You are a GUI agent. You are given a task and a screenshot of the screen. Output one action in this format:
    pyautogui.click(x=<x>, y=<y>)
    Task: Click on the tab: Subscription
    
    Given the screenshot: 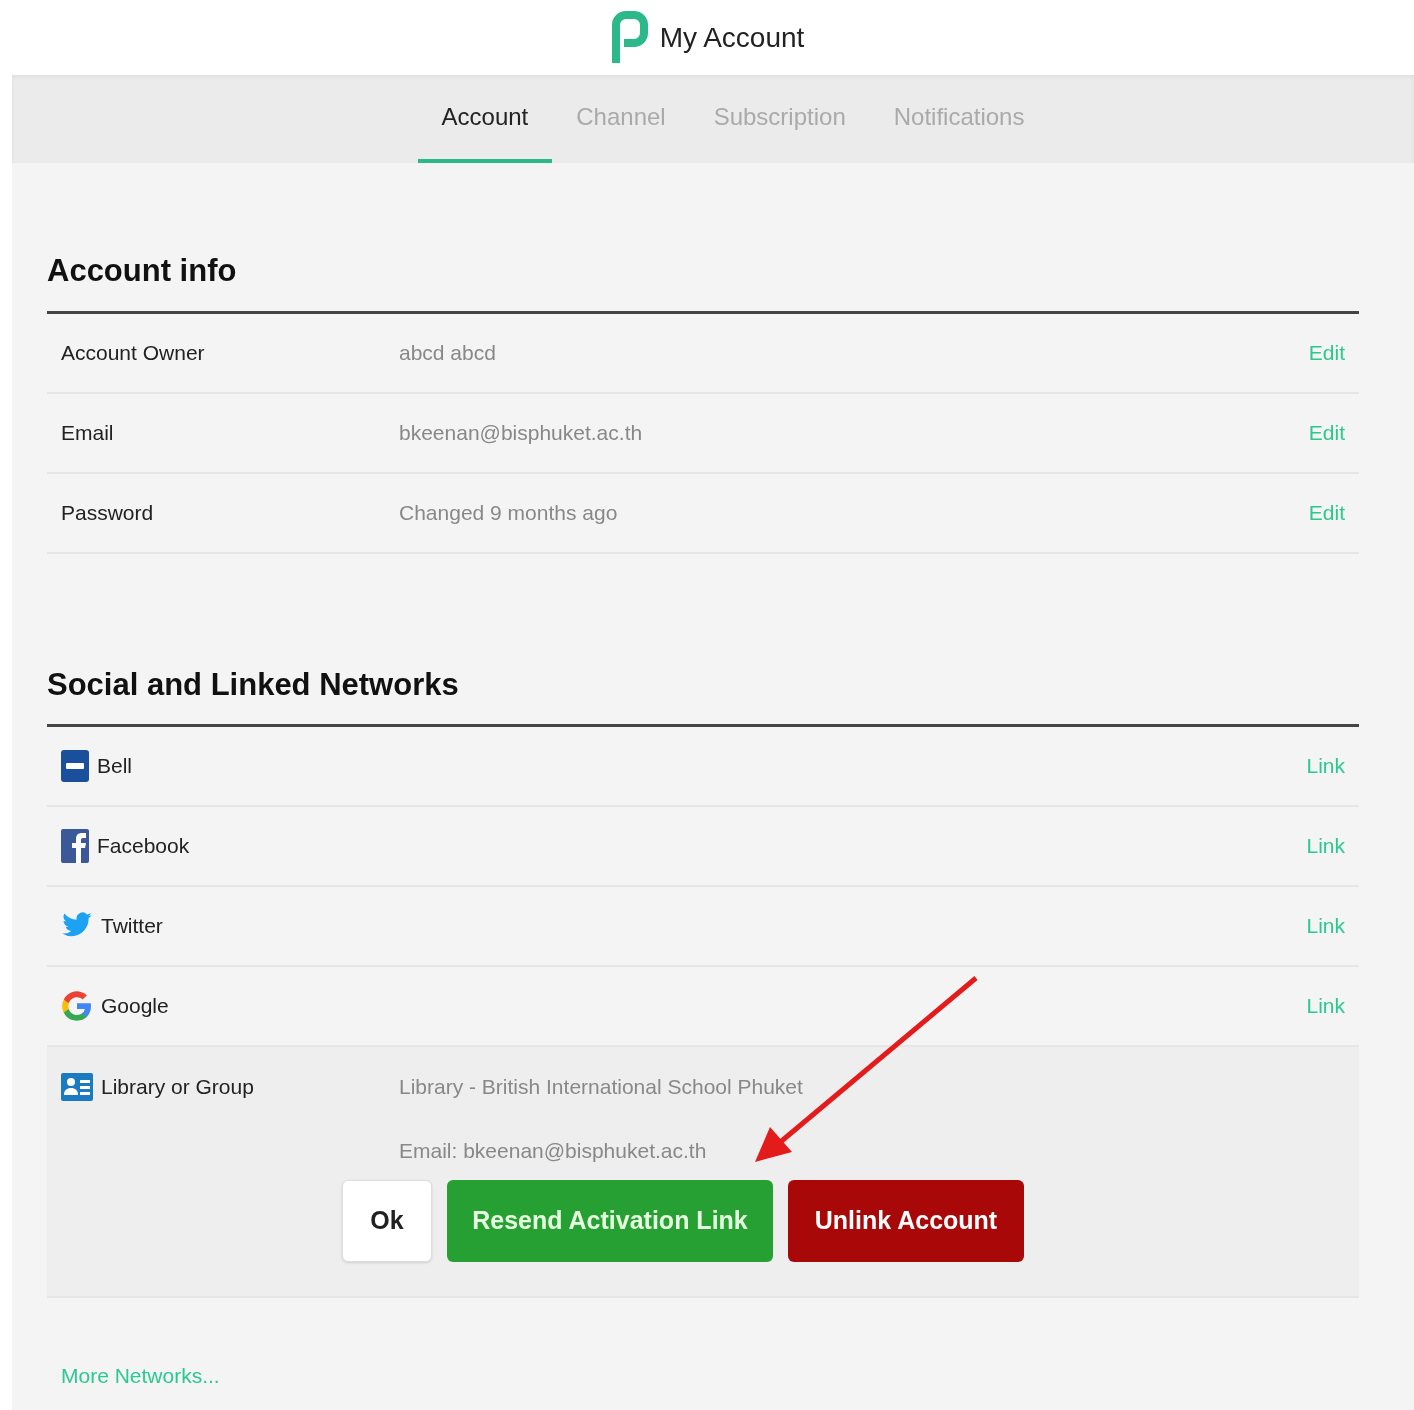 What is the action you would take?
    pyautogui.click(x=779, y=119)
    